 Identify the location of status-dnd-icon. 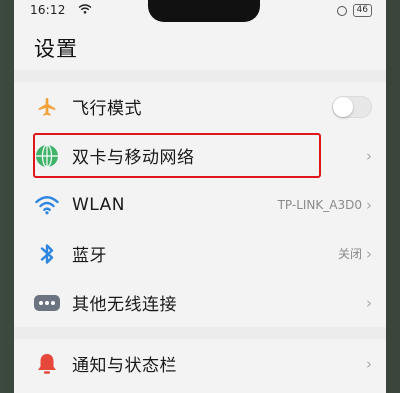
(341, 10).